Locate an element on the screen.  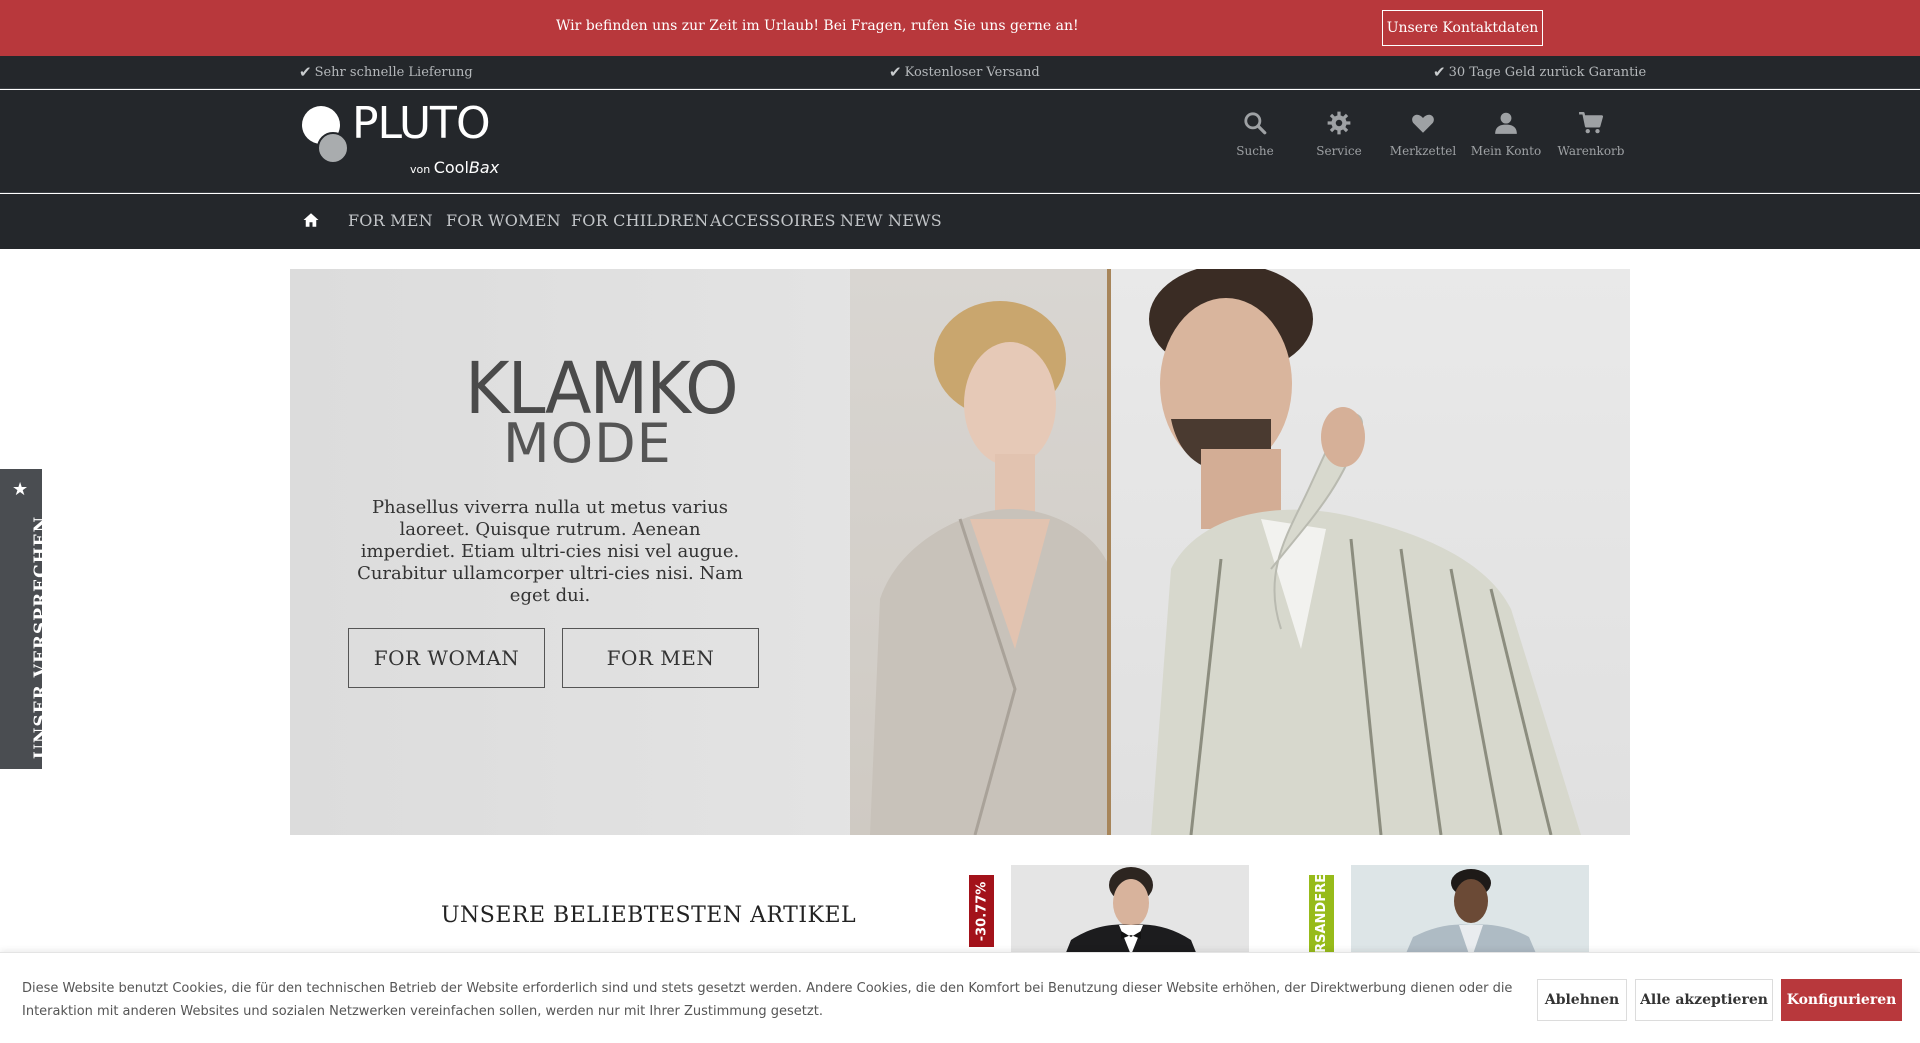
logo: PLUTO von CoolBax is located at coordinates (402, 137).